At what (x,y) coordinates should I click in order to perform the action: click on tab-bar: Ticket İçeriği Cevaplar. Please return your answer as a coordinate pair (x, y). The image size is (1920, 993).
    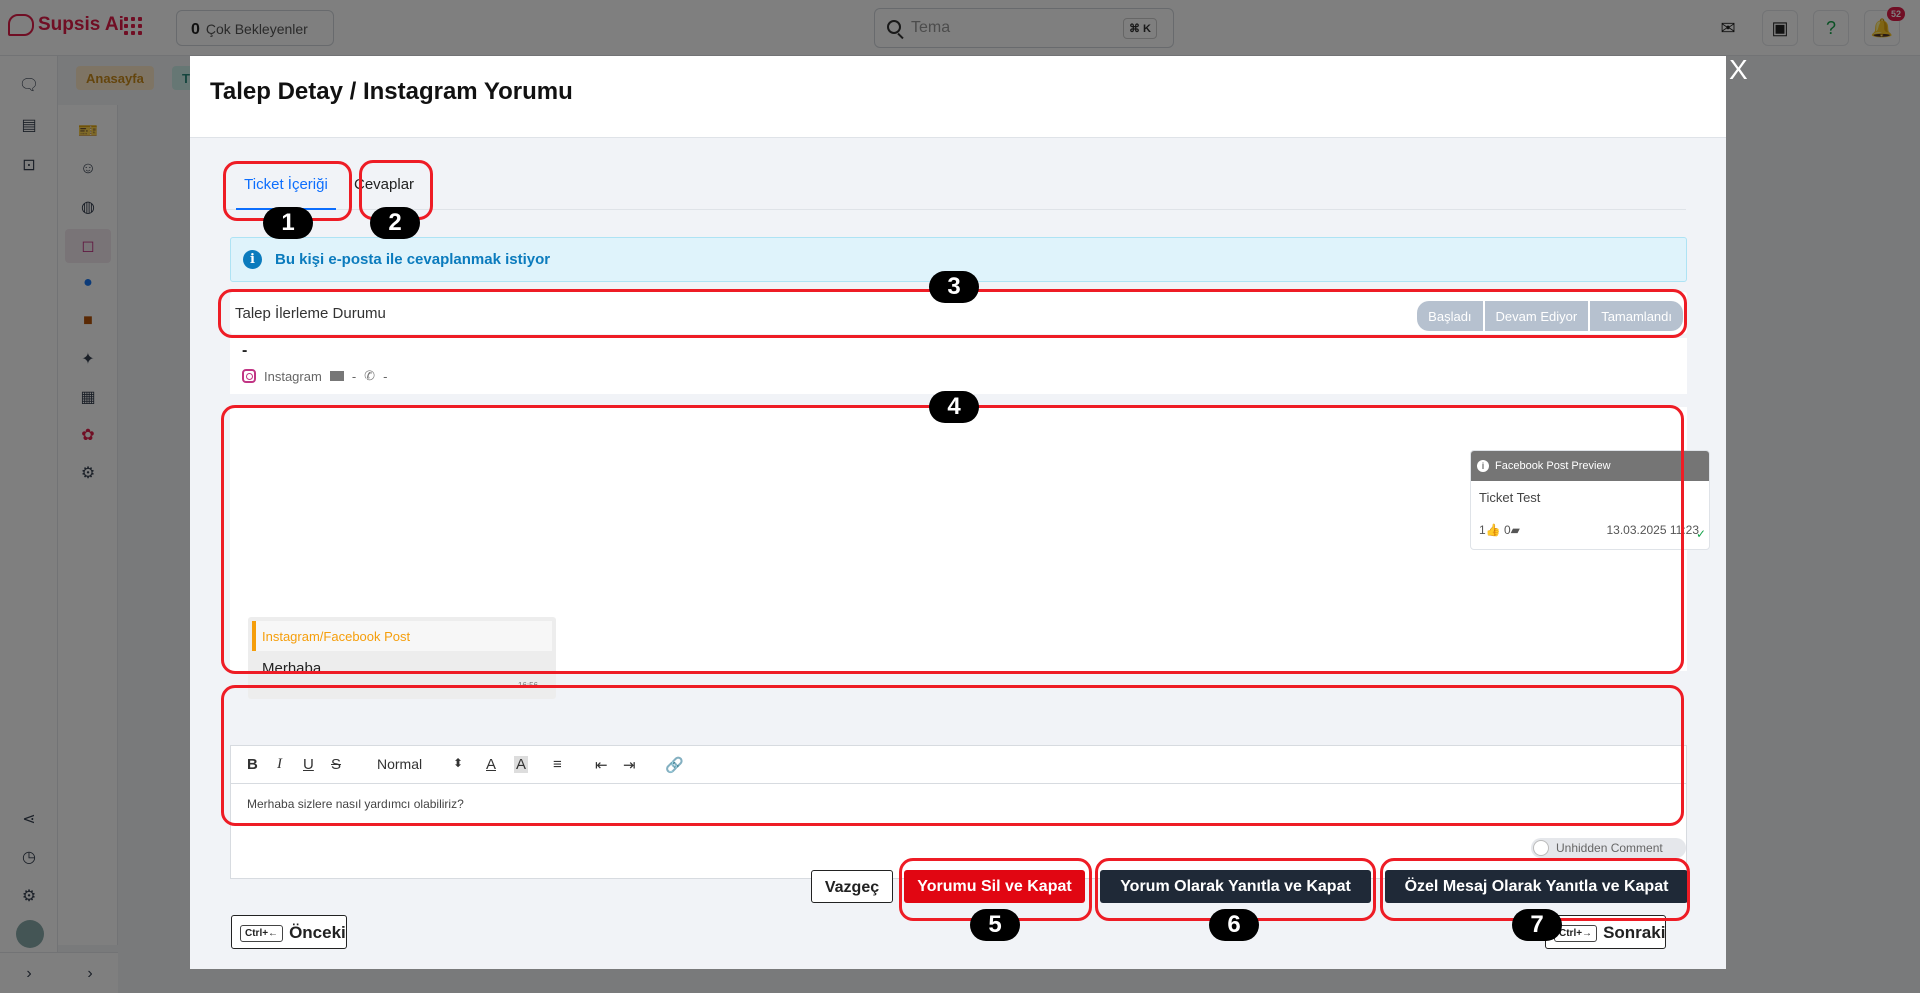
    Looking at the image, I should click on (956, 187).